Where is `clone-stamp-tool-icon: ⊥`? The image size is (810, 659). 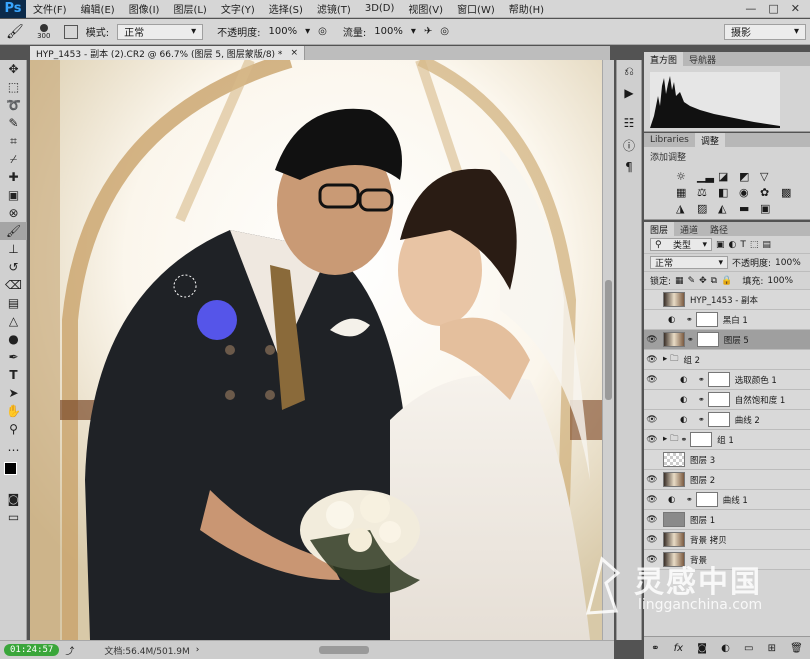 clone-stamp-tool-icon: ⊥ is located at coordinates (13, 249).